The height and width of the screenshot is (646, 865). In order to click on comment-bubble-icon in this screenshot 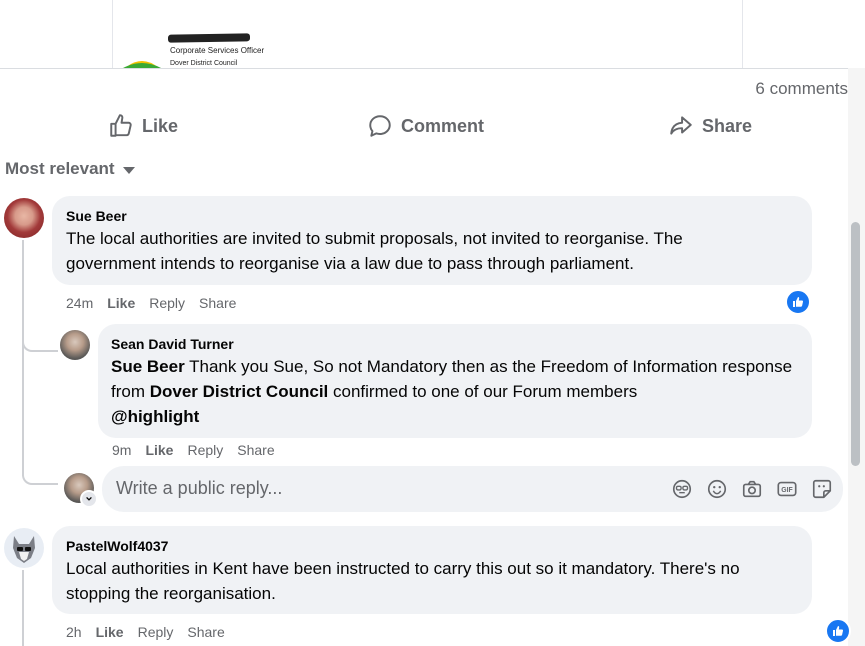, I will do `click(380, 126)`.